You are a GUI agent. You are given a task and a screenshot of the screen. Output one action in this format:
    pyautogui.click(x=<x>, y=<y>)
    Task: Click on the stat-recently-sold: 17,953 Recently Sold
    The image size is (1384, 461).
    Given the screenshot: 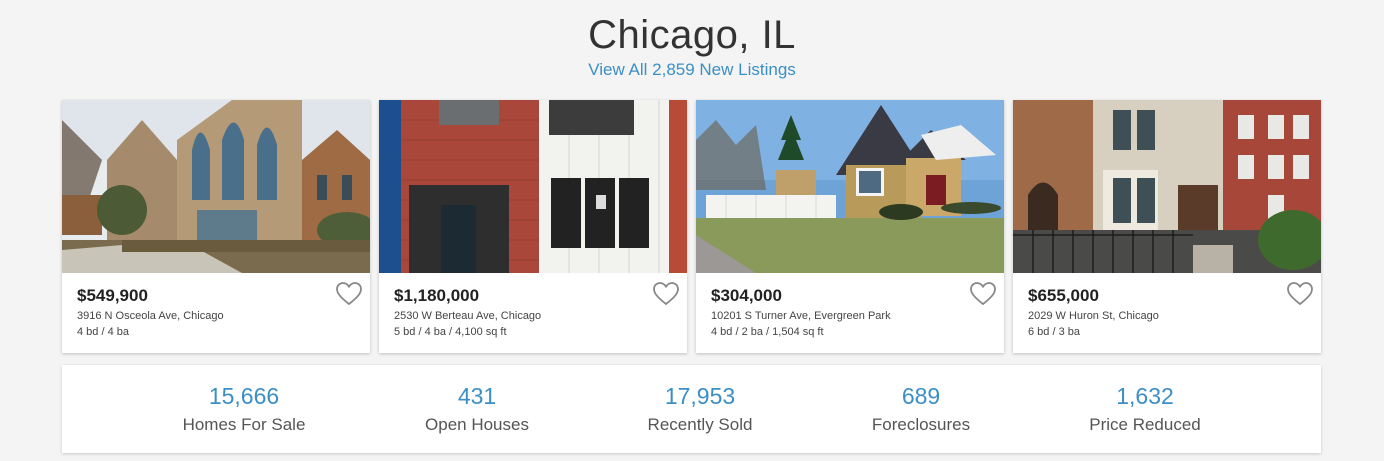 What is the action you would take?
    pyautogui.click(x=700, y=400)
    